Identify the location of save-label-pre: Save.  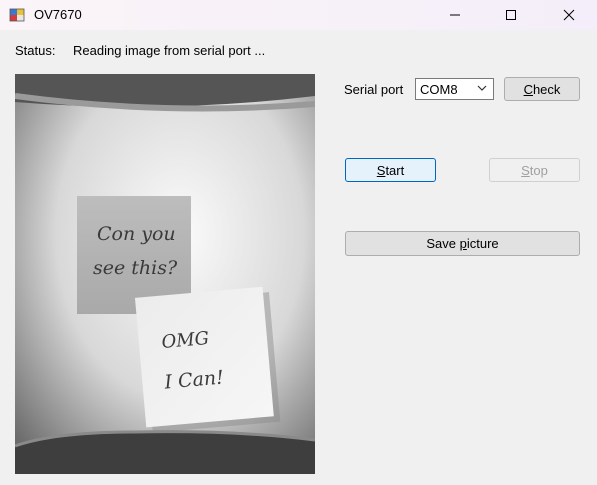
(443, 243).